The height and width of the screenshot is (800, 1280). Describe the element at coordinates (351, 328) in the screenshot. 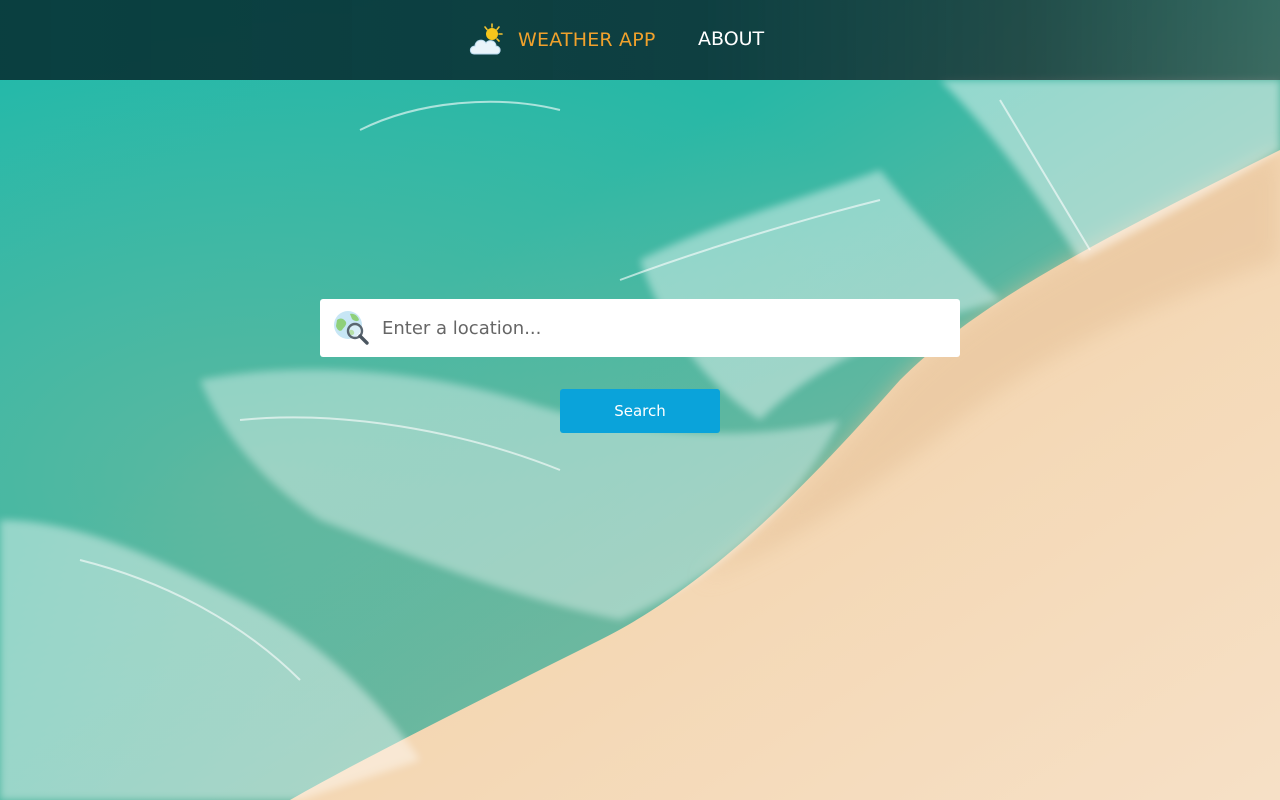

I see `globe-search-icon` at that location.